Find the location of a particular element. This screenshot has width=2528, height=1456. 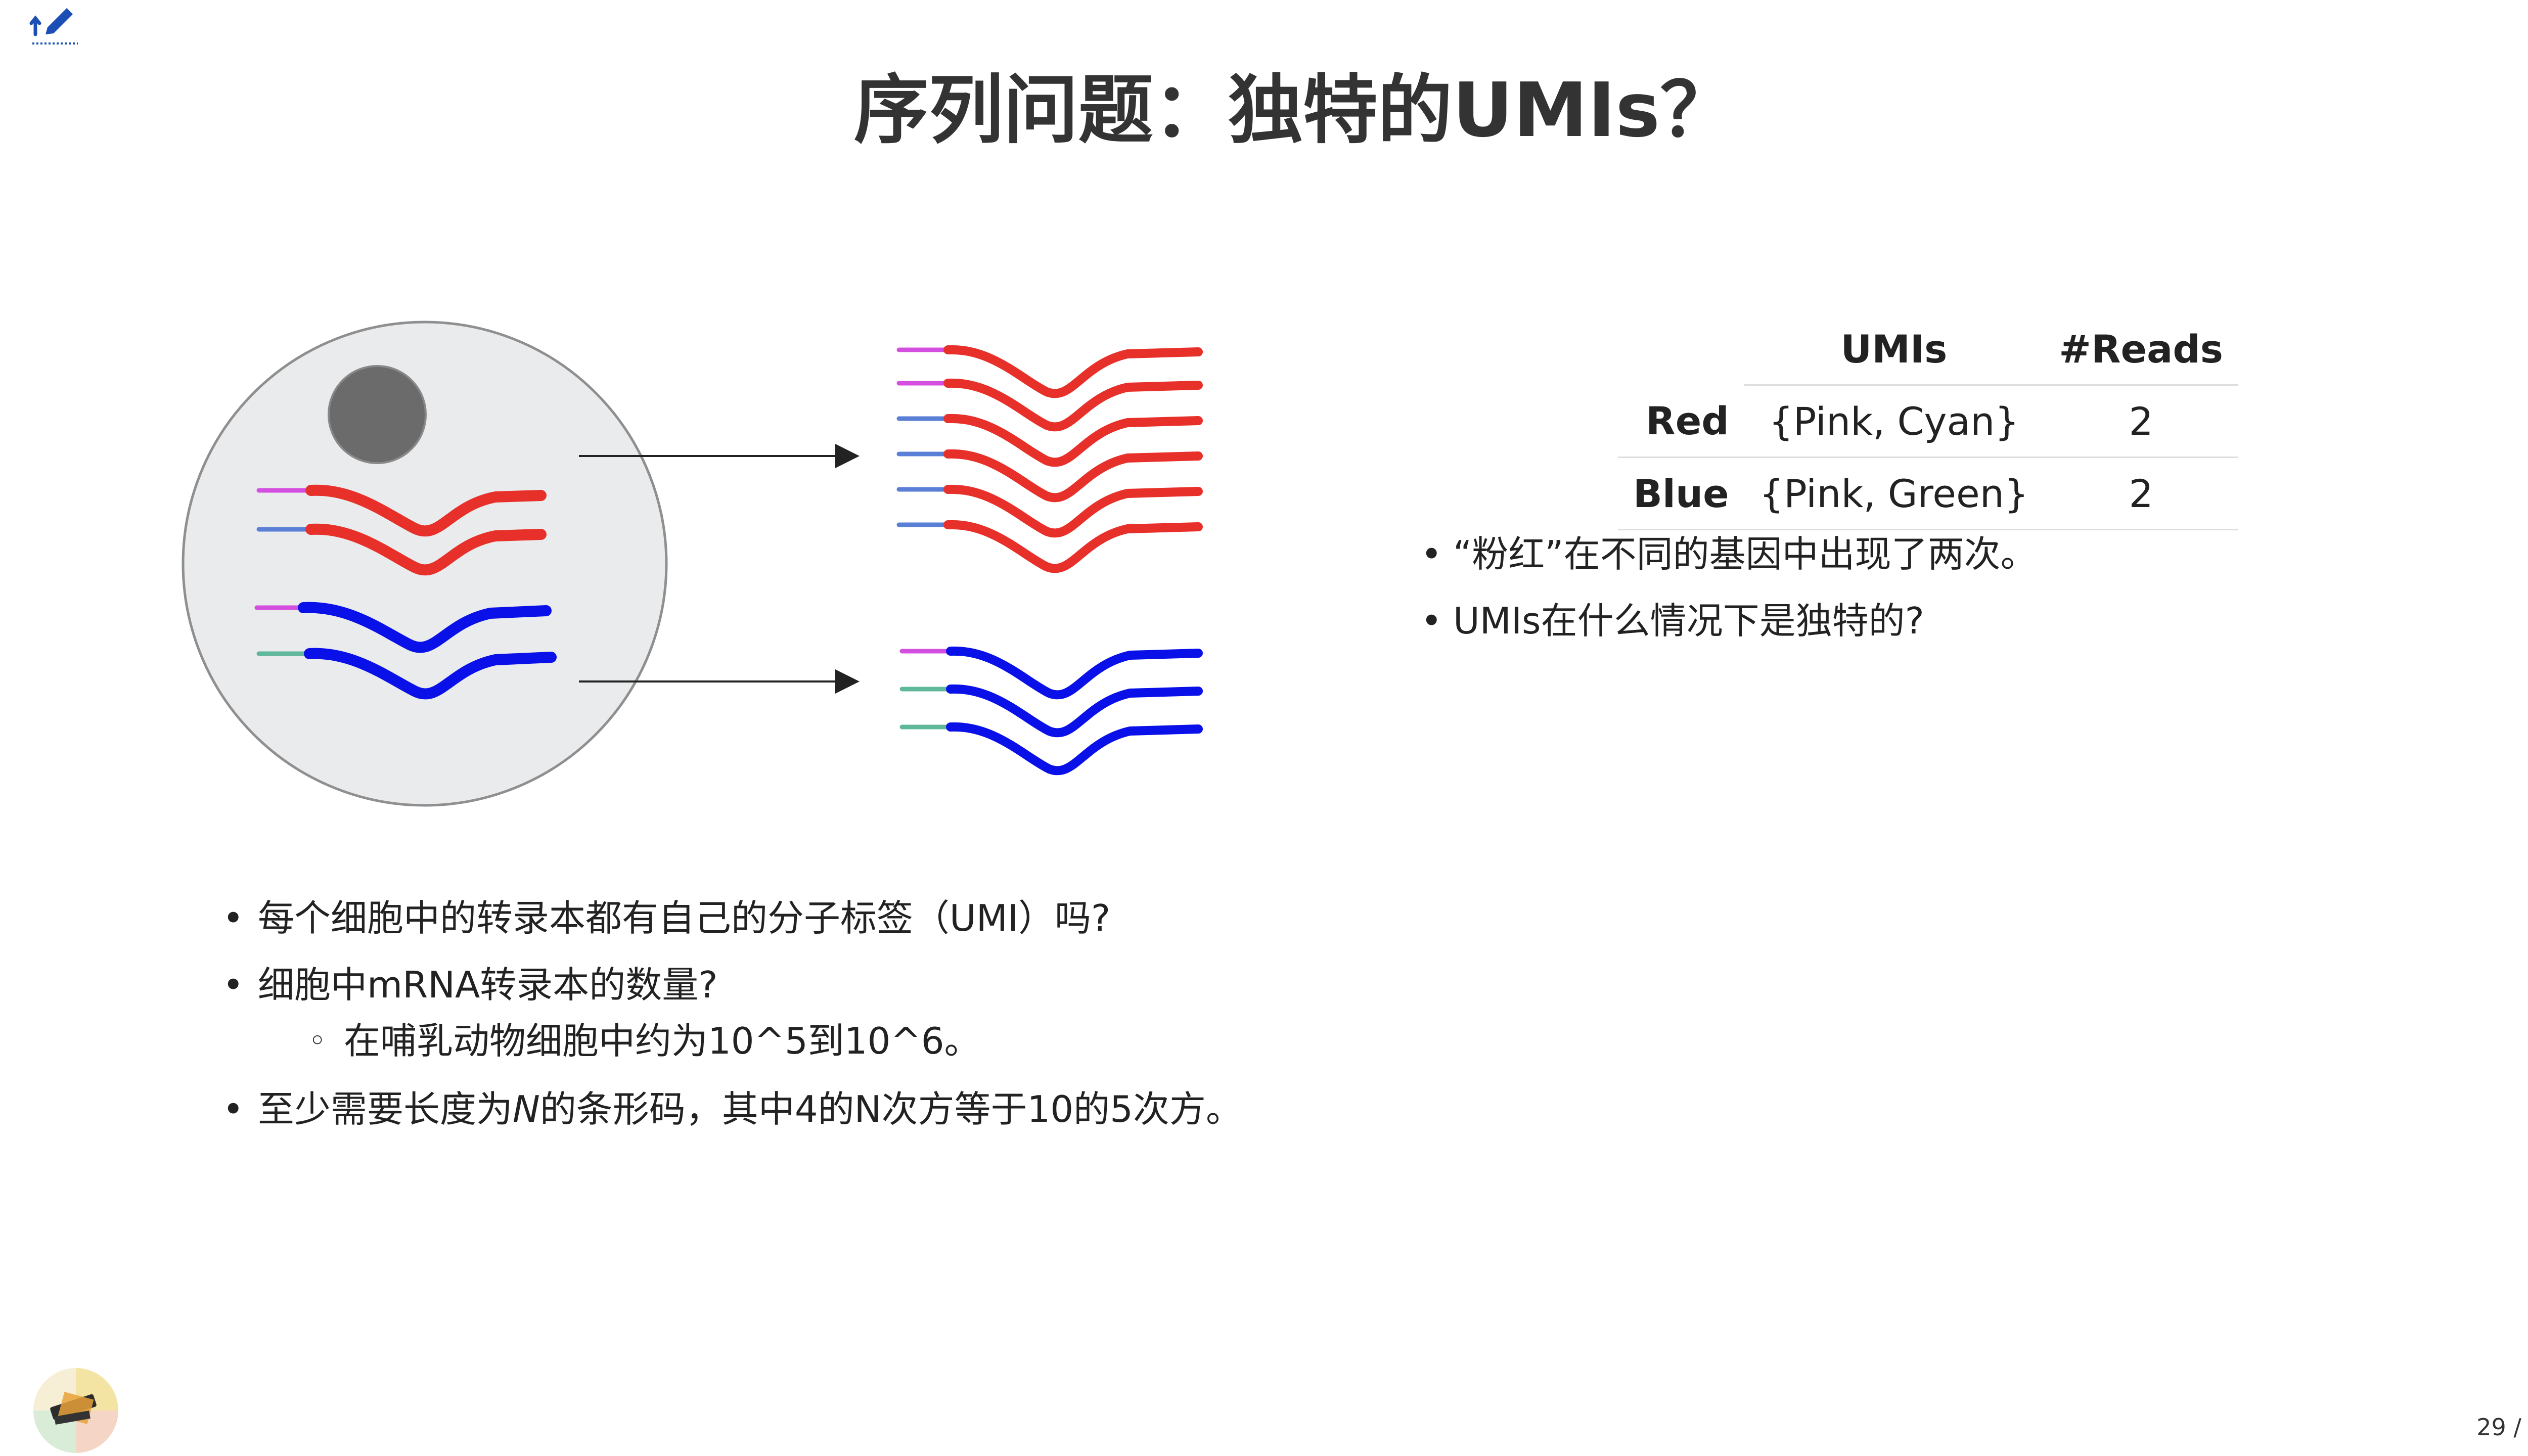

table-row: Red {Pink, Cyan} 2 is located at coordinates (1928, 421).